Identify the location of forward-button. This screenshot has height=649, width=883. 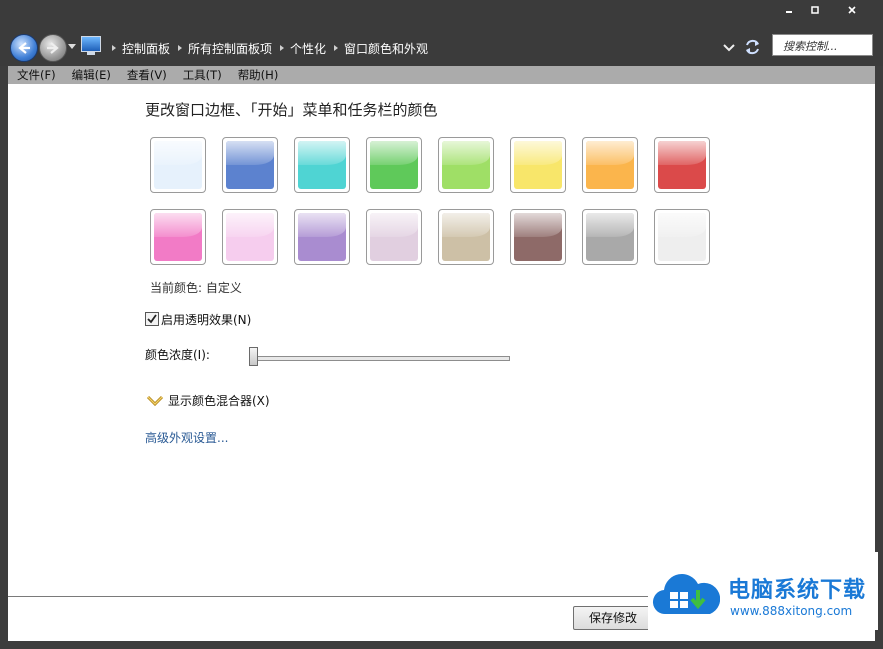
(53, 48).